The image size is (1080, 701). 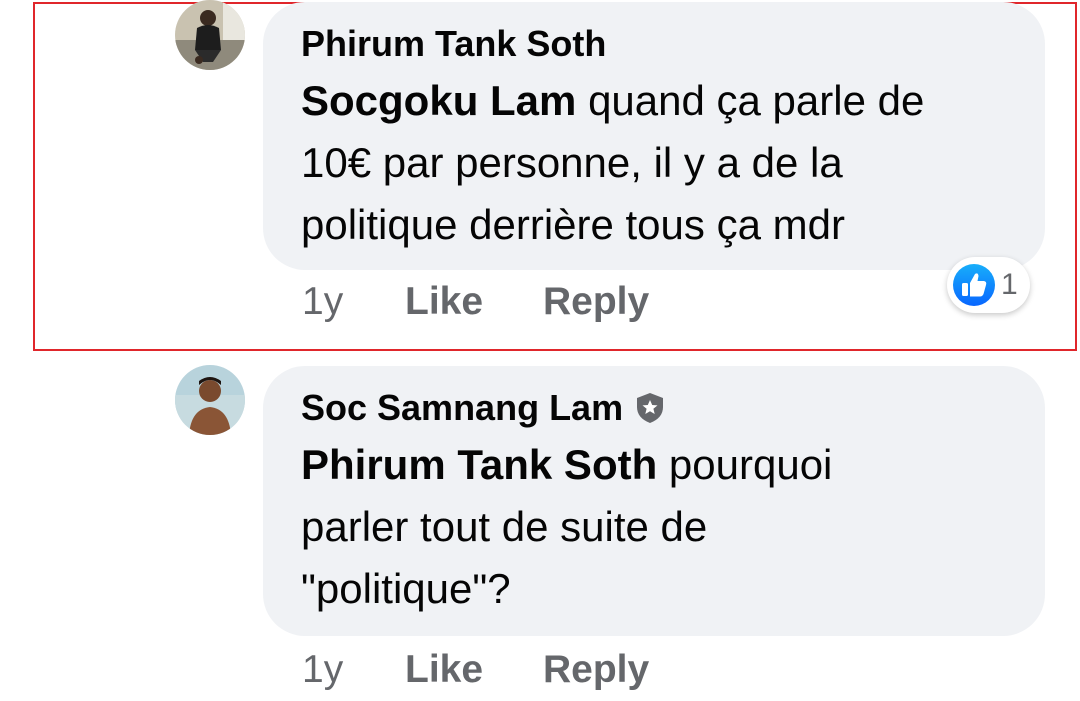 What do you see at coordinates (650, 408) in the screenshot?
I see `shield-star-icon` at bounding box center [650, 408].